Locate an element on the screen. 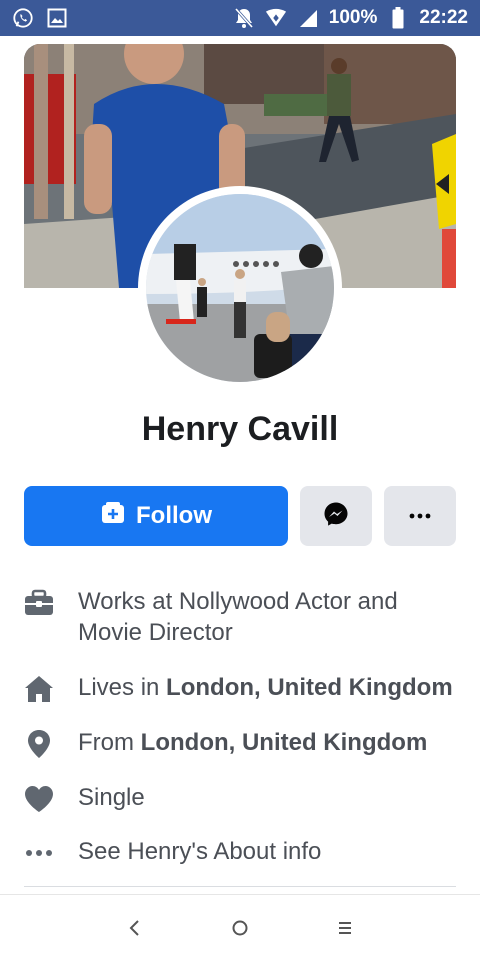  more-icon is located at coordinates (420, 516).